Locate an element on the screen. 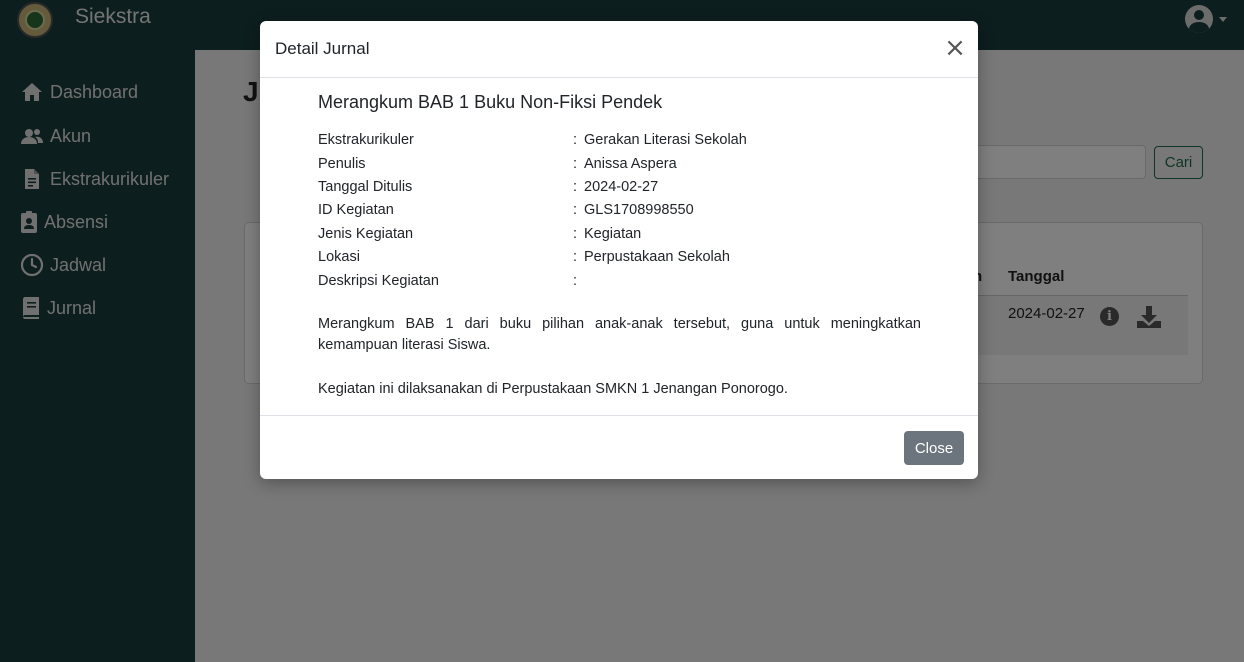 Image resolution: width=1244 pixels, height=662 pixels. detail-value: GLS1708998550 is located at coordinates (639, 210).